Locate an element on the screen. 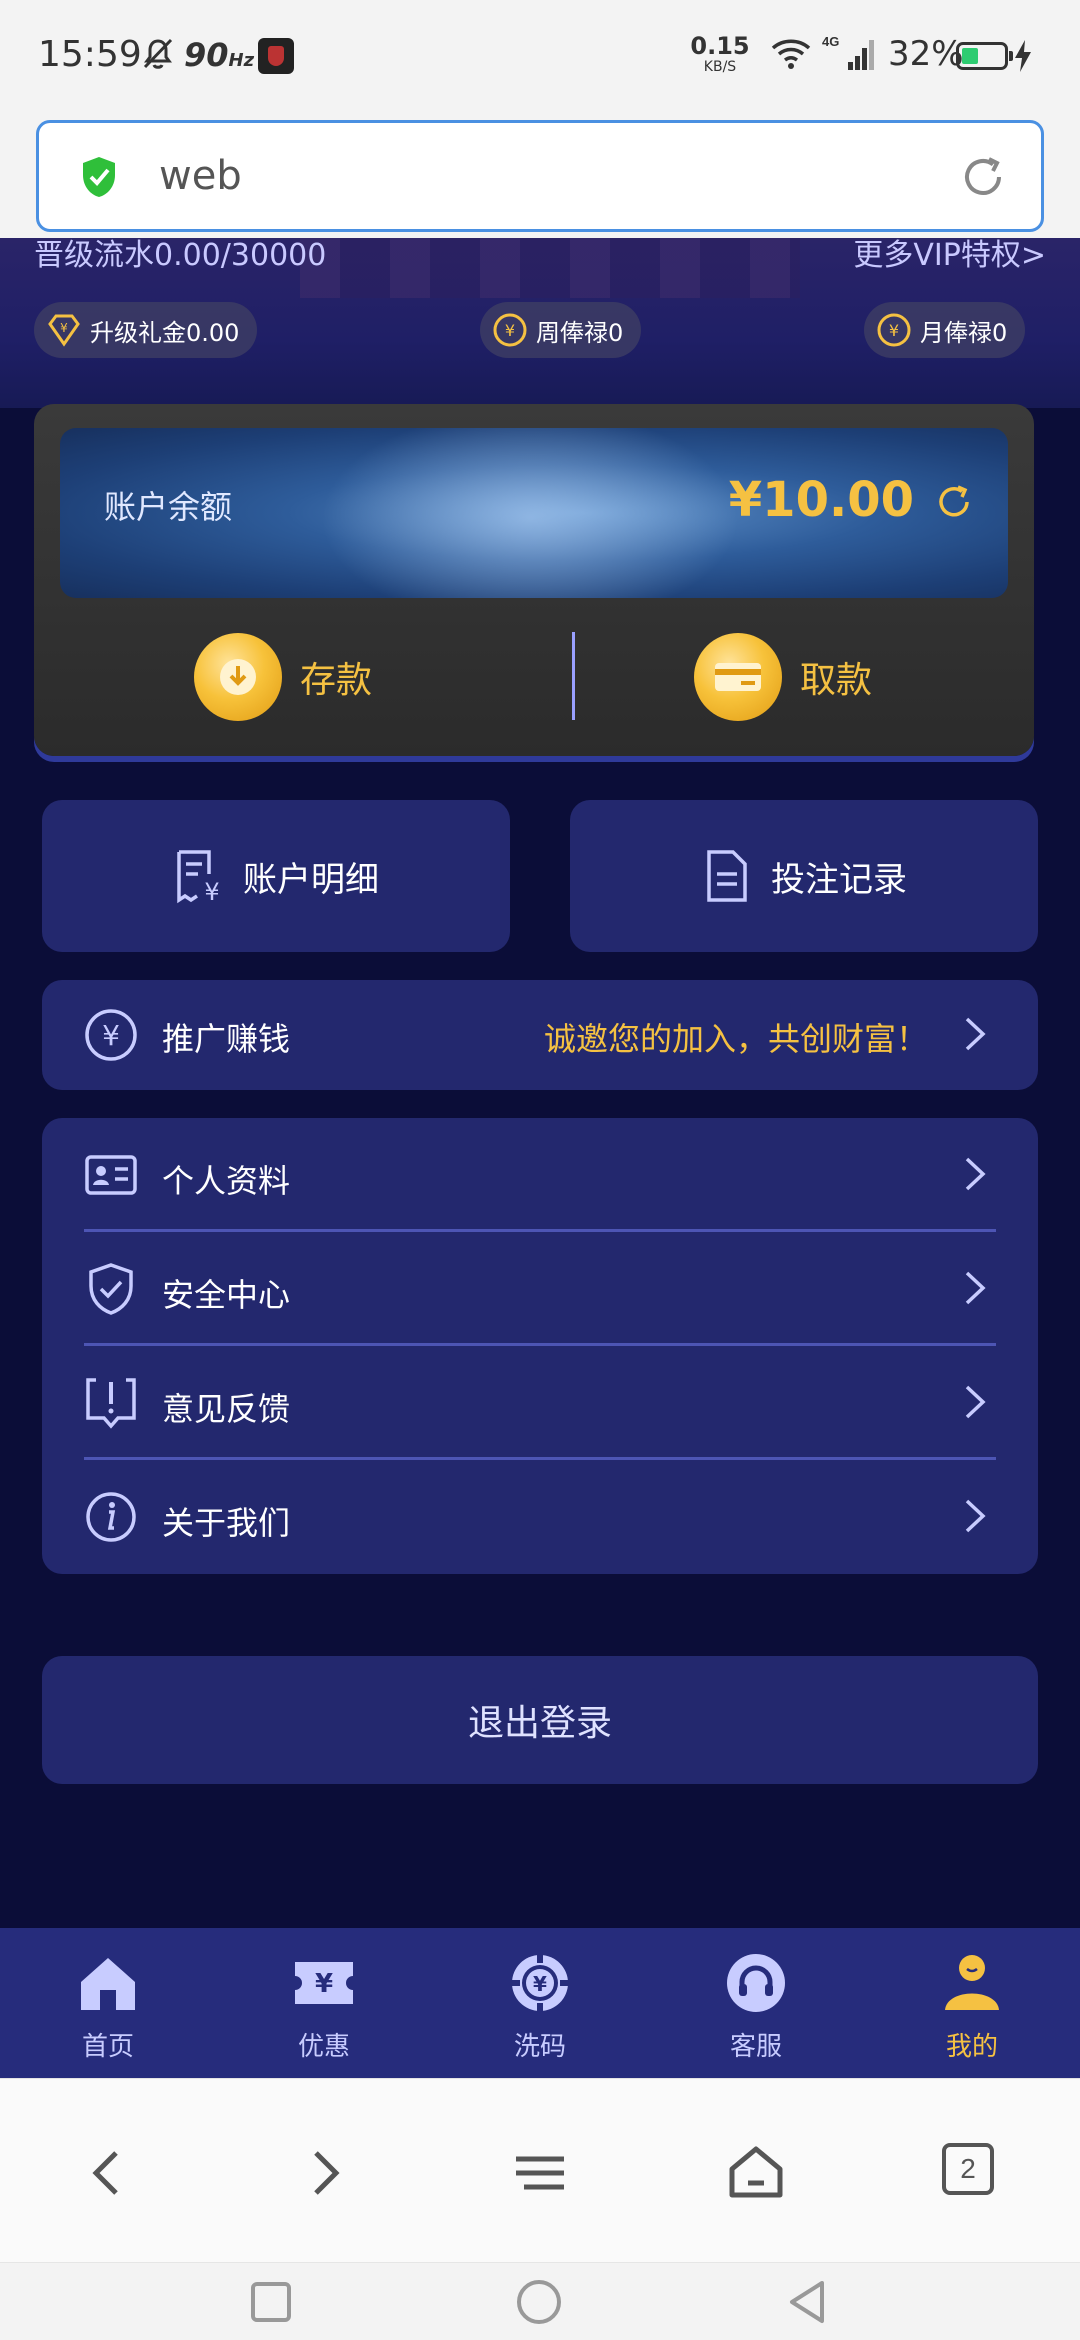 This screenshot has width=1080, height=2340. tab-home: 首页 is located at coordinates (108, 2008).